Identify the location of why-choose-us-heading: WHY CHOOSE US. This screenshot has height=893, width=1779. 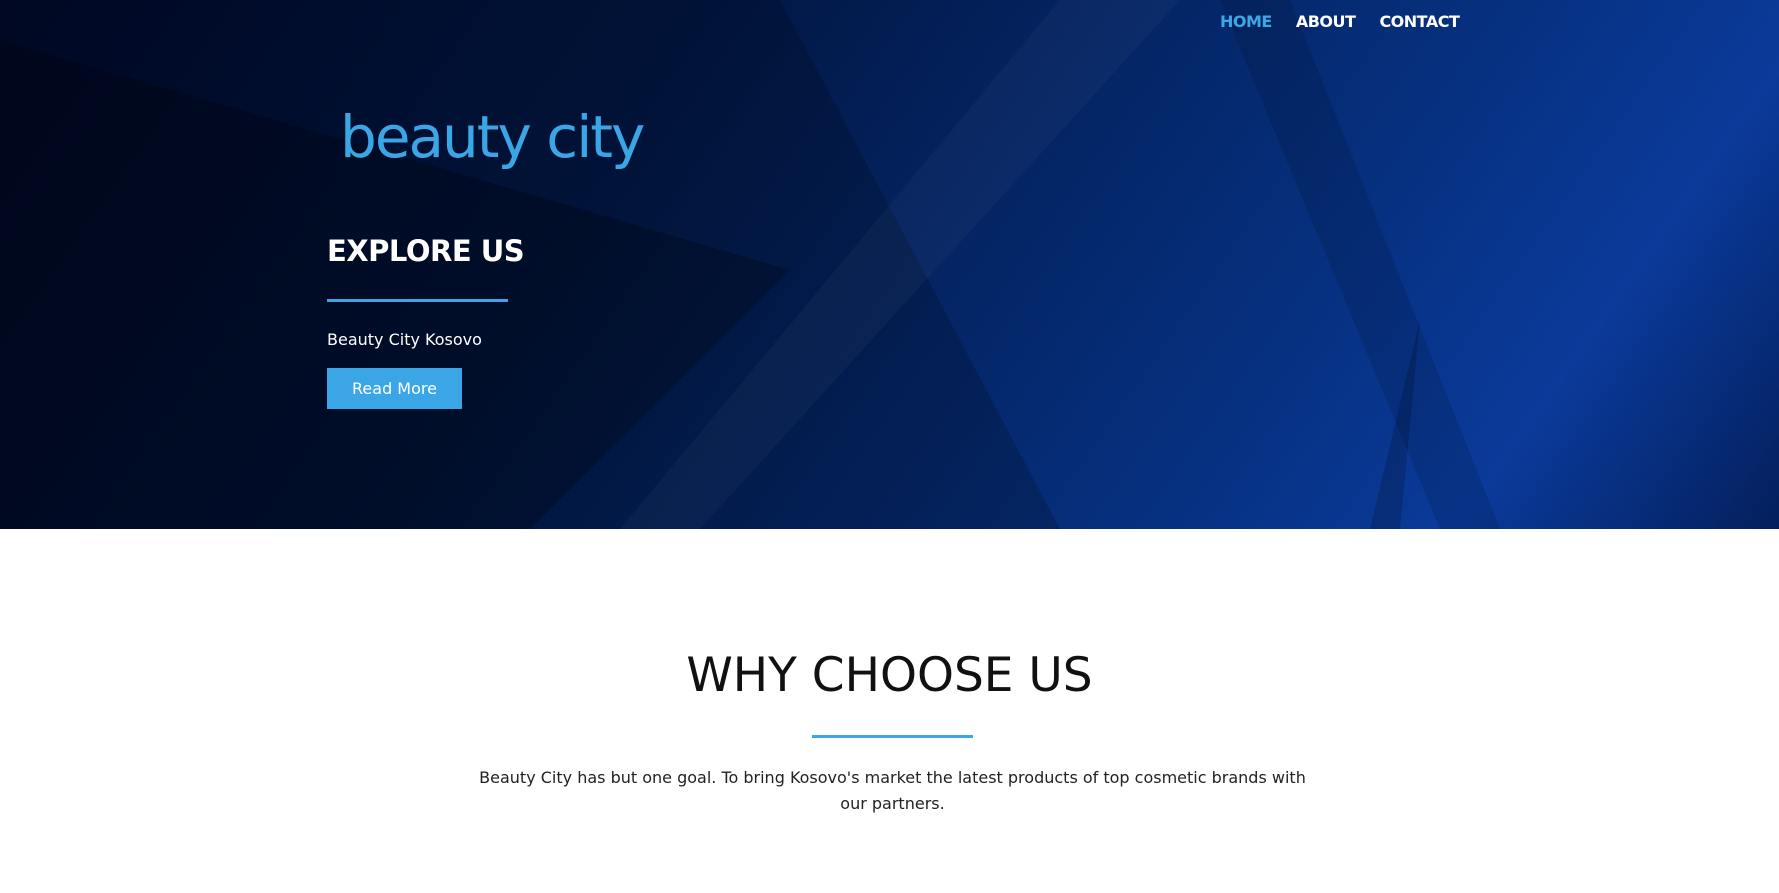
(889, 675).